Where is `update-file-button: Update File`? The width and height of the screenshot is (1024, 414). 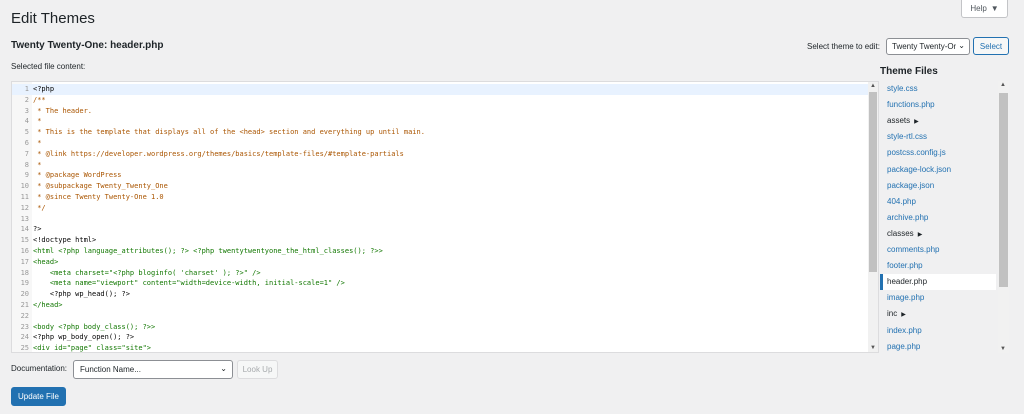
update-file-button: Update File is located at coordinates (38, 396).